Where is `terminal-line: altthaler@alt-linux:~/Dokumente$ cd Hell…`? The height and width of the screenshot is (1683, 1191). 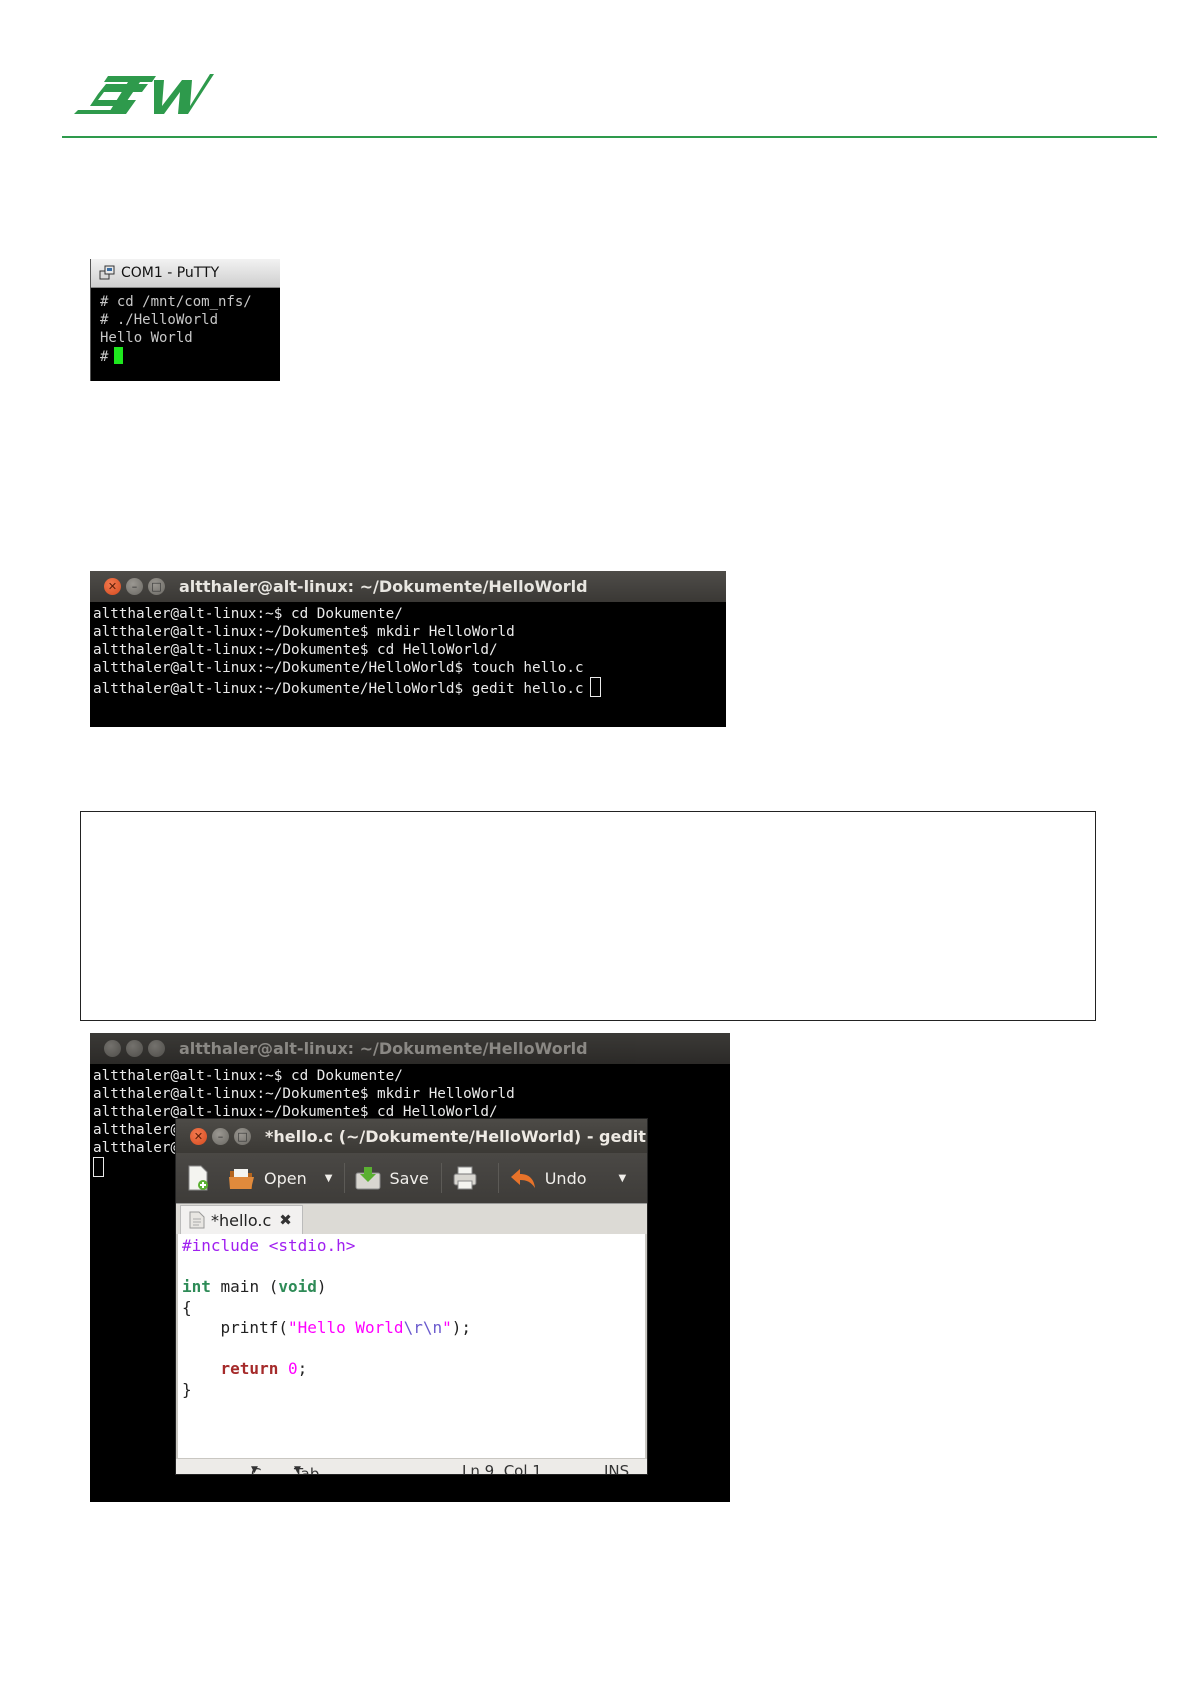
terminal-line: altthaler@alt-linux:~/Dokumente$ cd Hell… is located at coordinates (295, 650).